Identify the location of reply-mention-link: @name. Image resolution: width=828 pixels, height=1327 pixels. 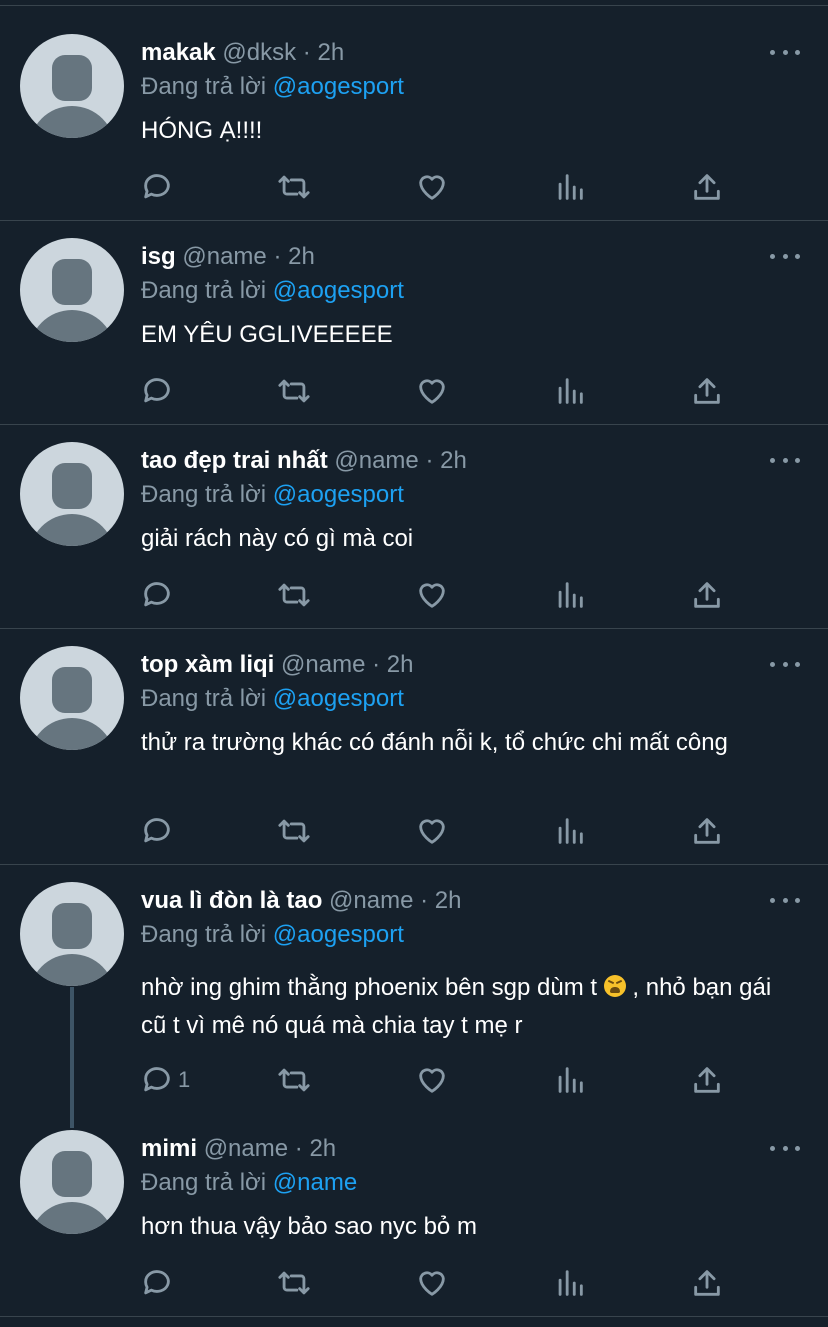
(315, 1182).